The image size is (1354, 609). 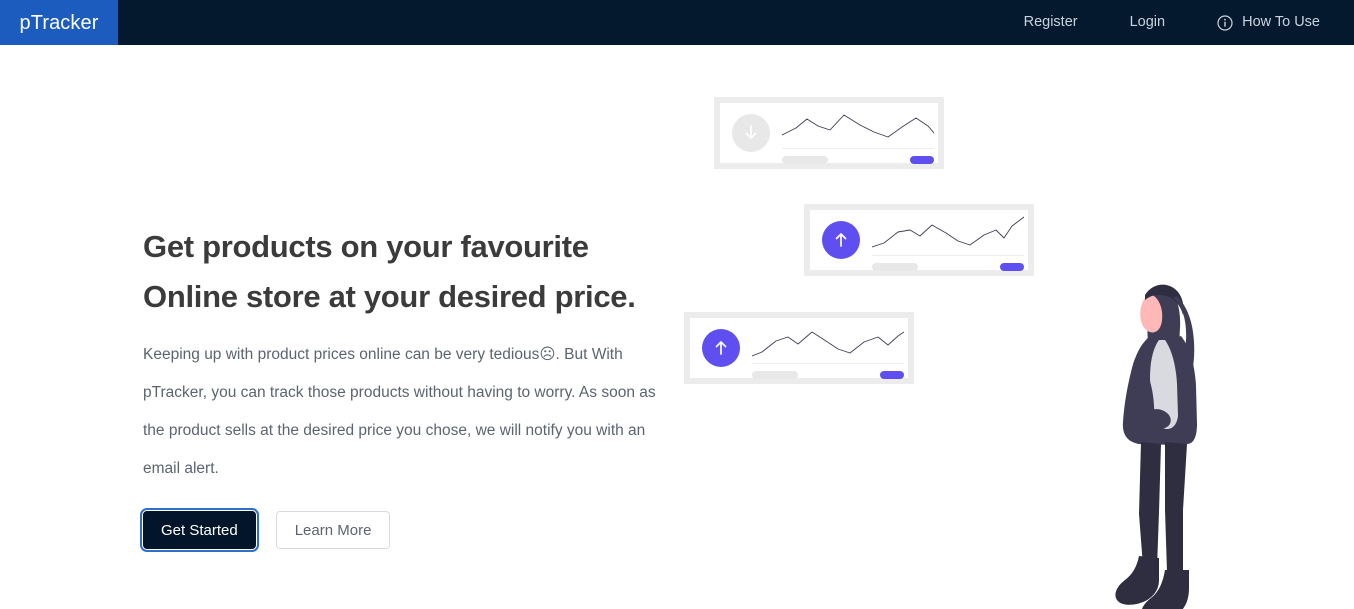 What do you see at coordinates (1225, 22) in the screenshot?
I see `info-circle-icon` at bounding box center [1225, 22].